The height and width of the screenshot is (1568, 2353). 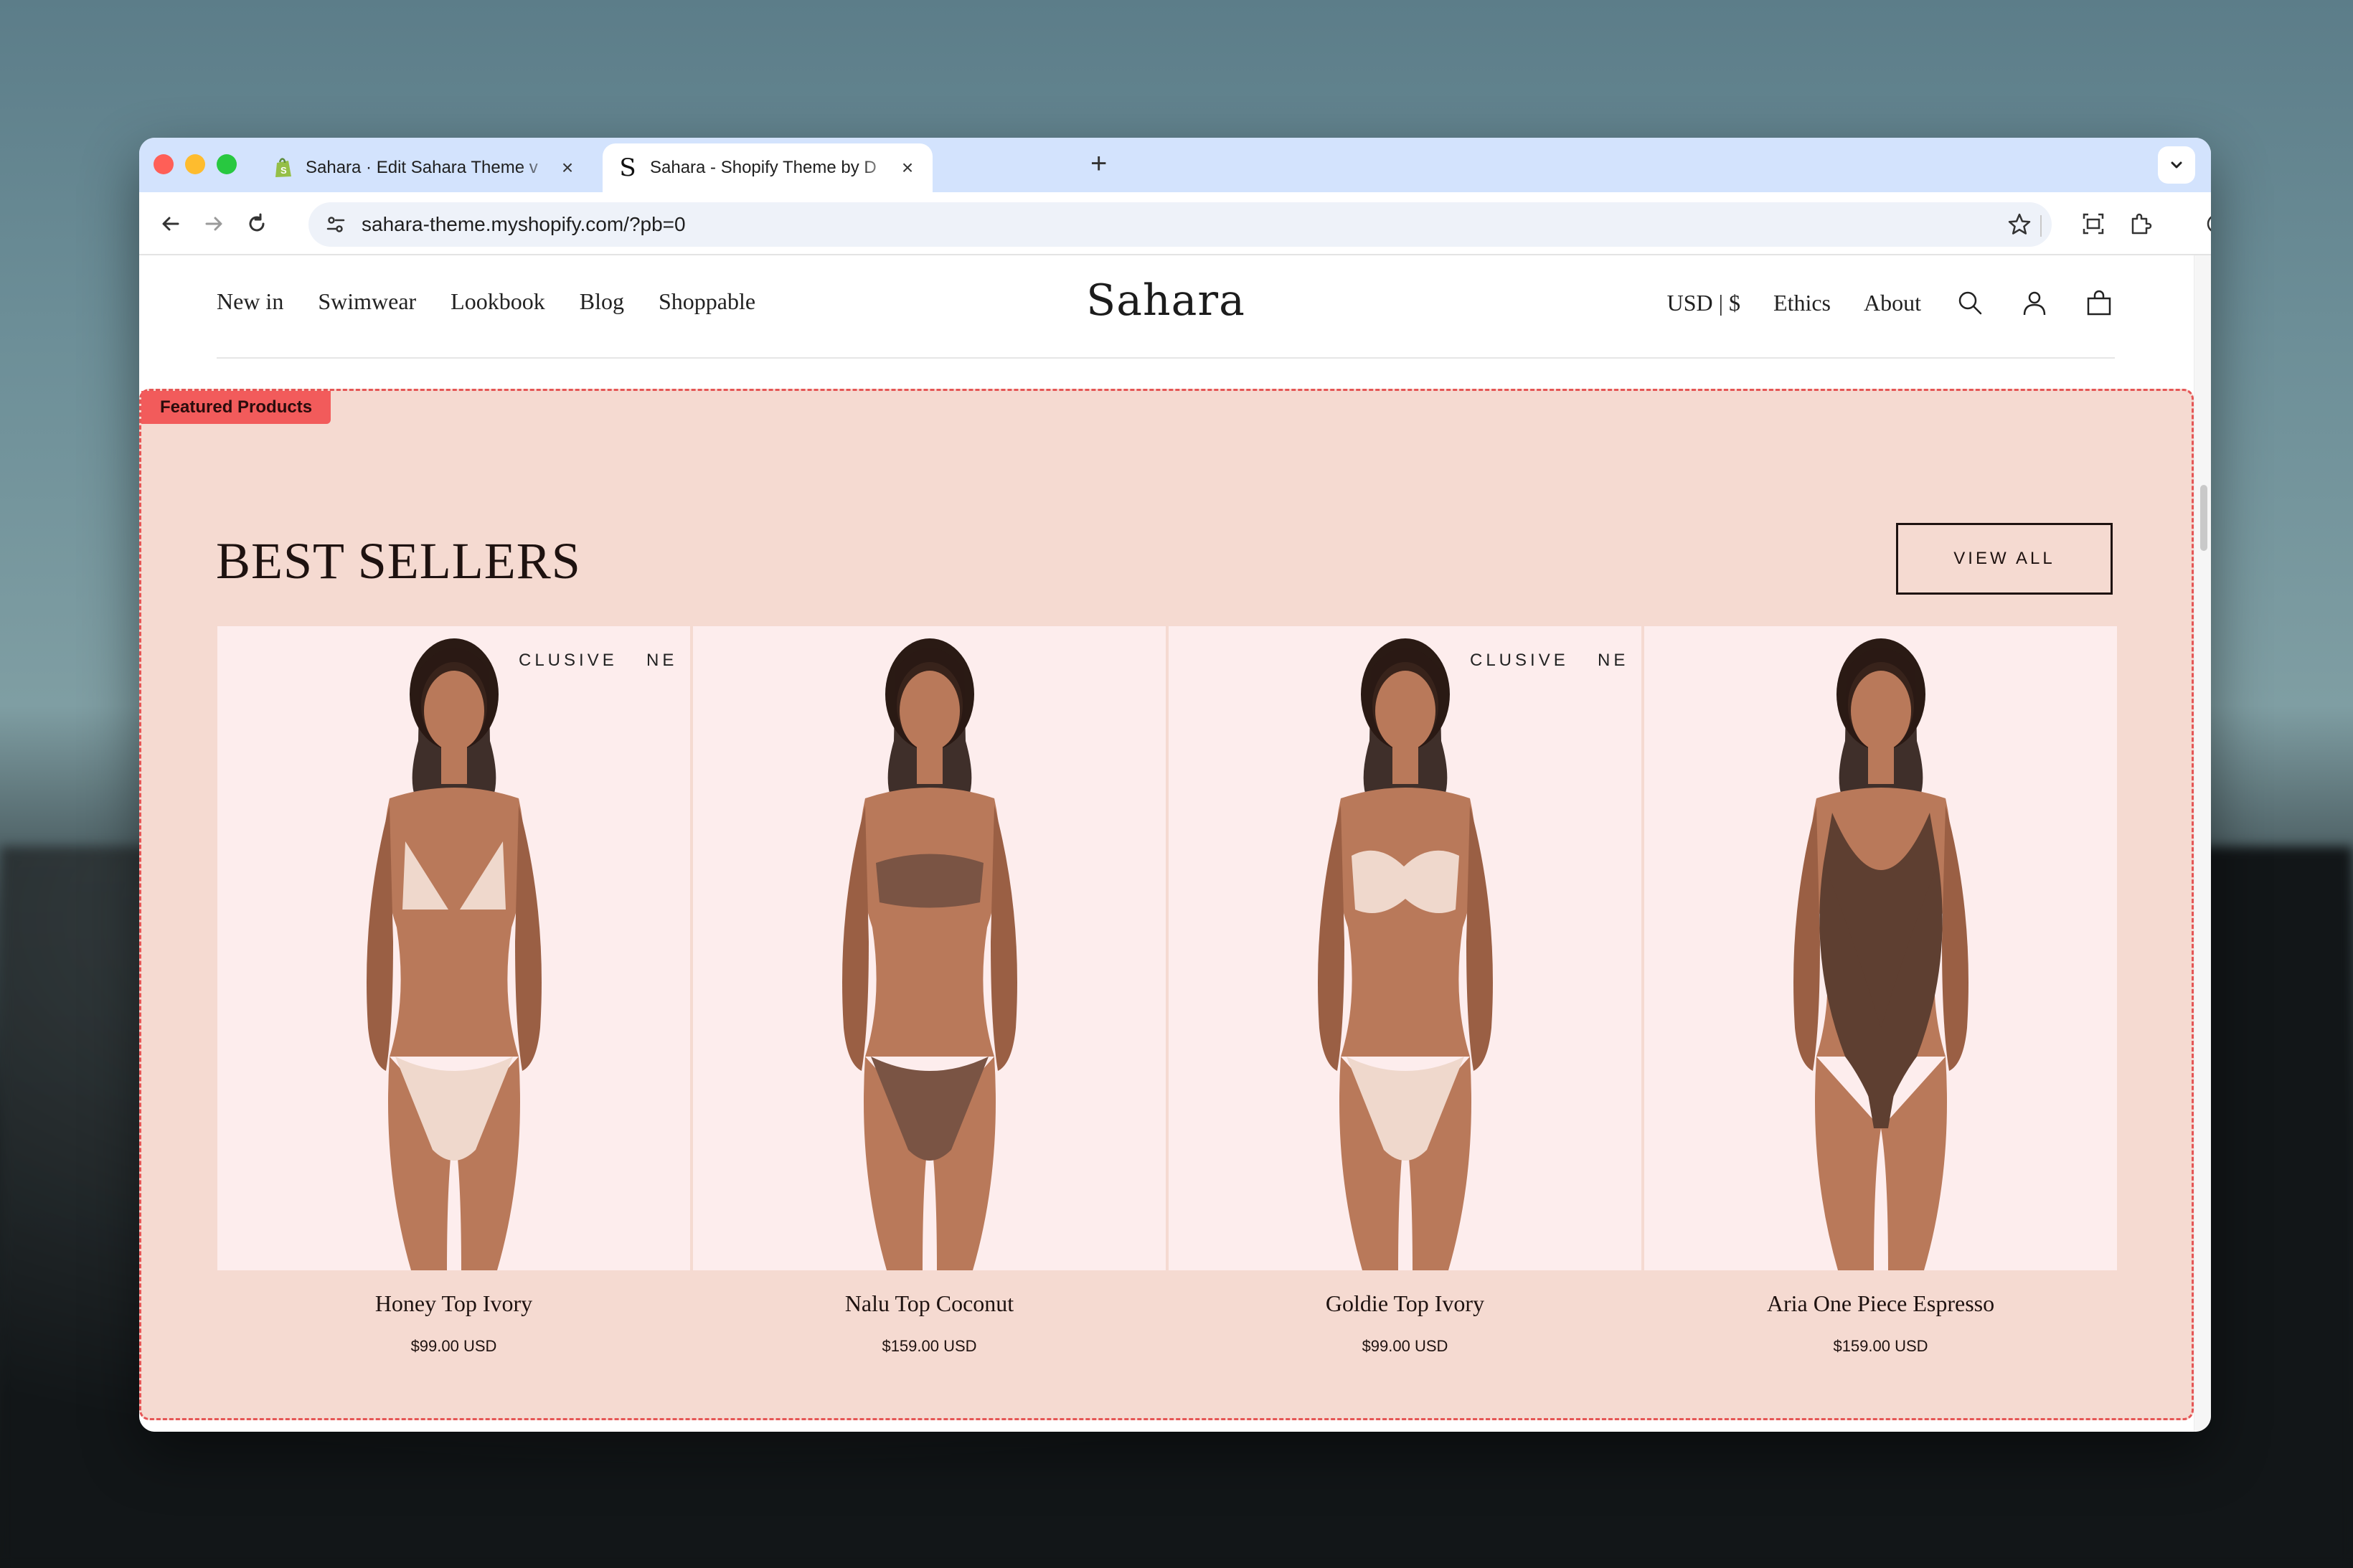 I want to click on product-card: Aria One Piece Espresso $159.00 USD, so click(x=1881, y=991).